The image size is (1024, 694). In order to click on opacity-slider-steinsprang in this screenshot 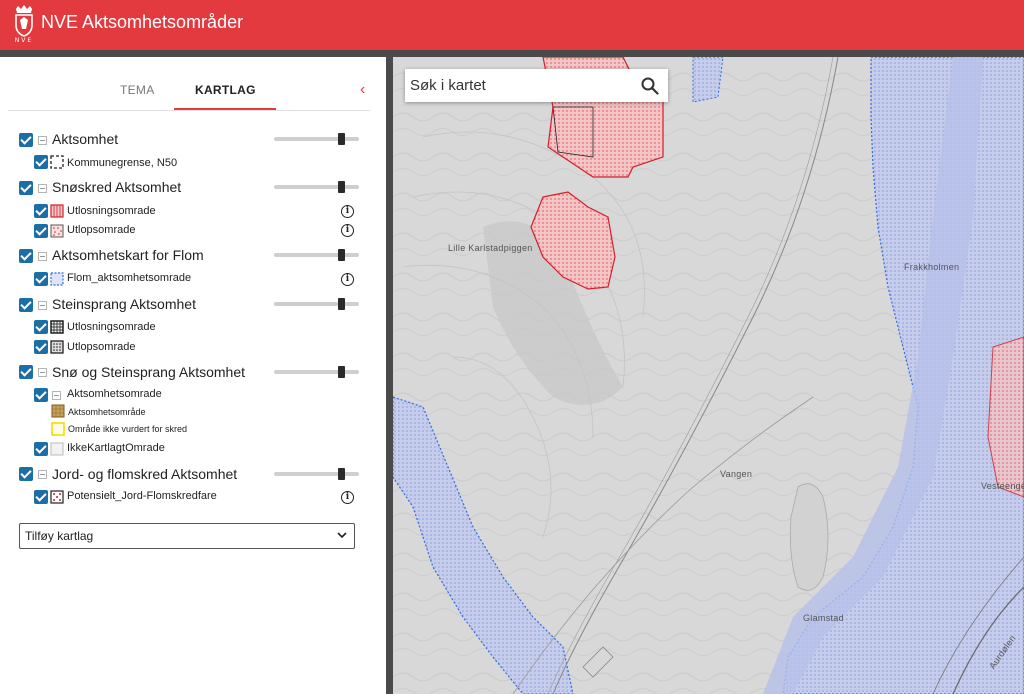, I will do `click(316, 304)`.